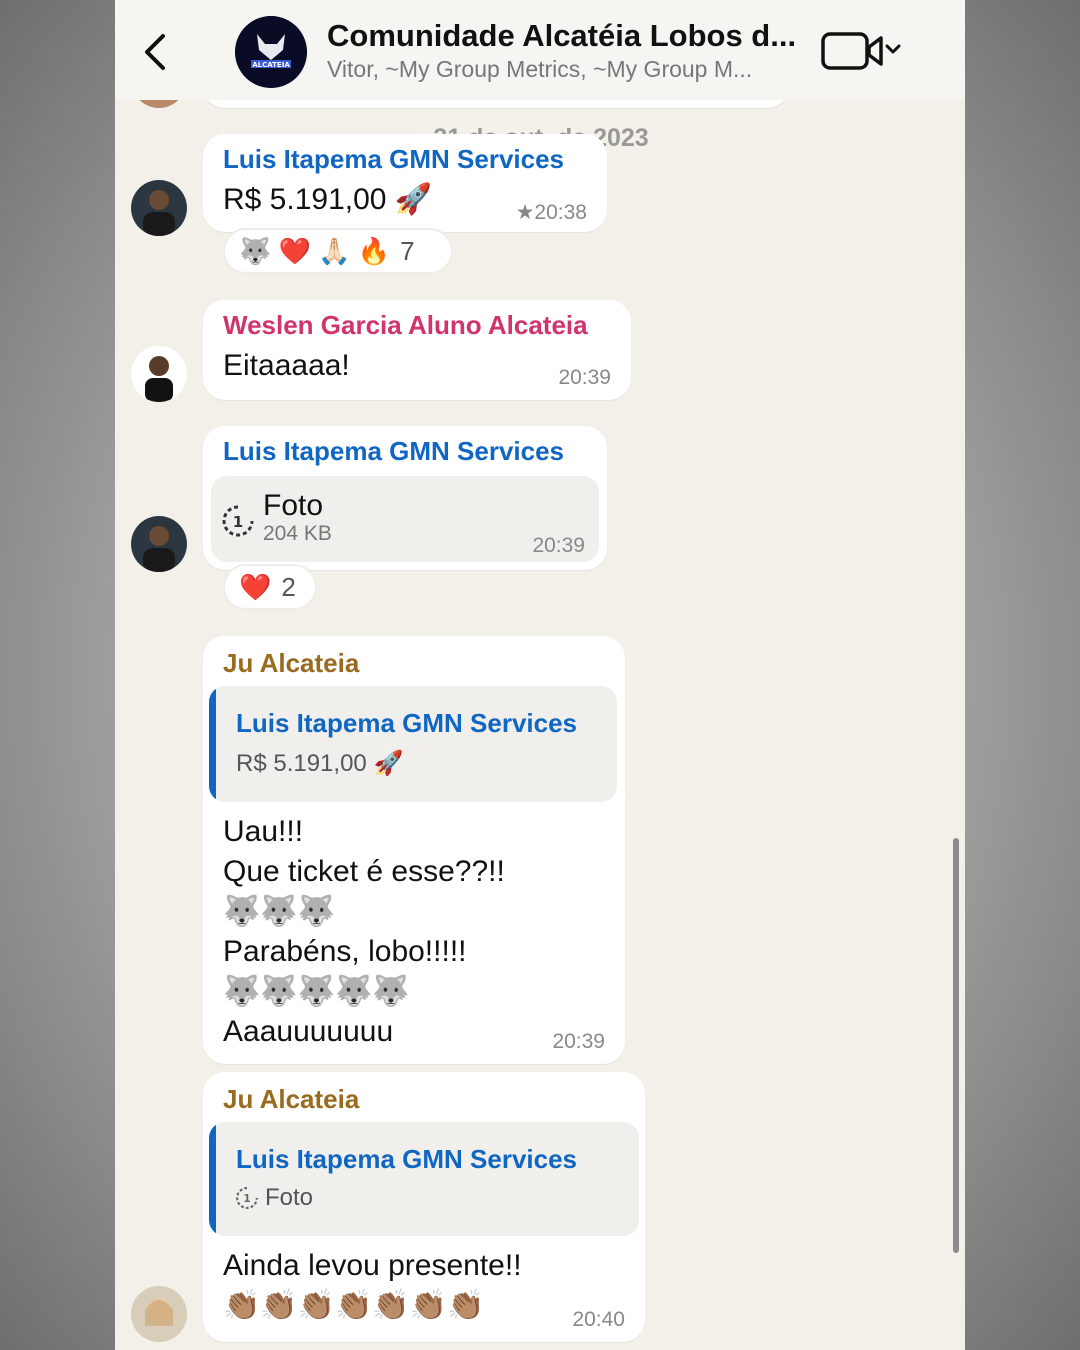  Describe the element at coordinates (551, 212) in the screenshot. I see `message-time: ★20:38` at that location.